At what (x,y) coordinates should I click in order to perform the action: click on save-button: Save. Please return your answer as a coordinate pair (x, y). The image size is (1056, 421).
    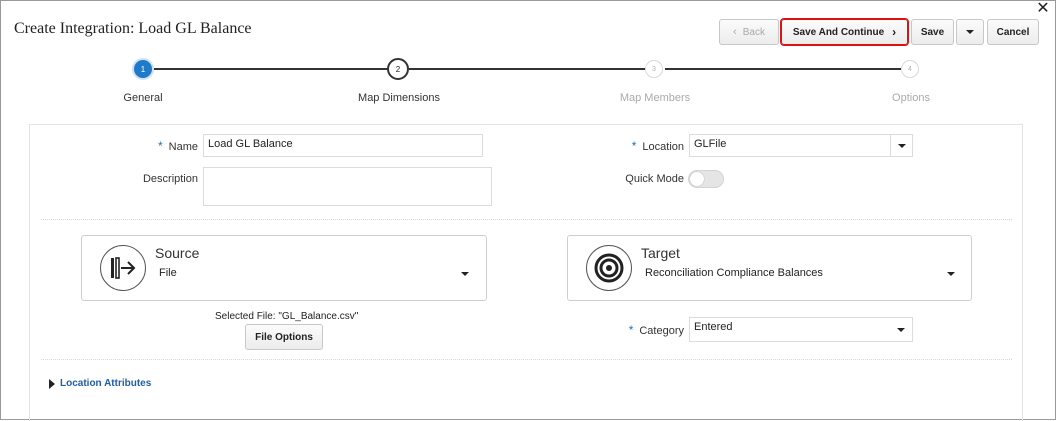
    Looking at the image, I should click on (932, 32).